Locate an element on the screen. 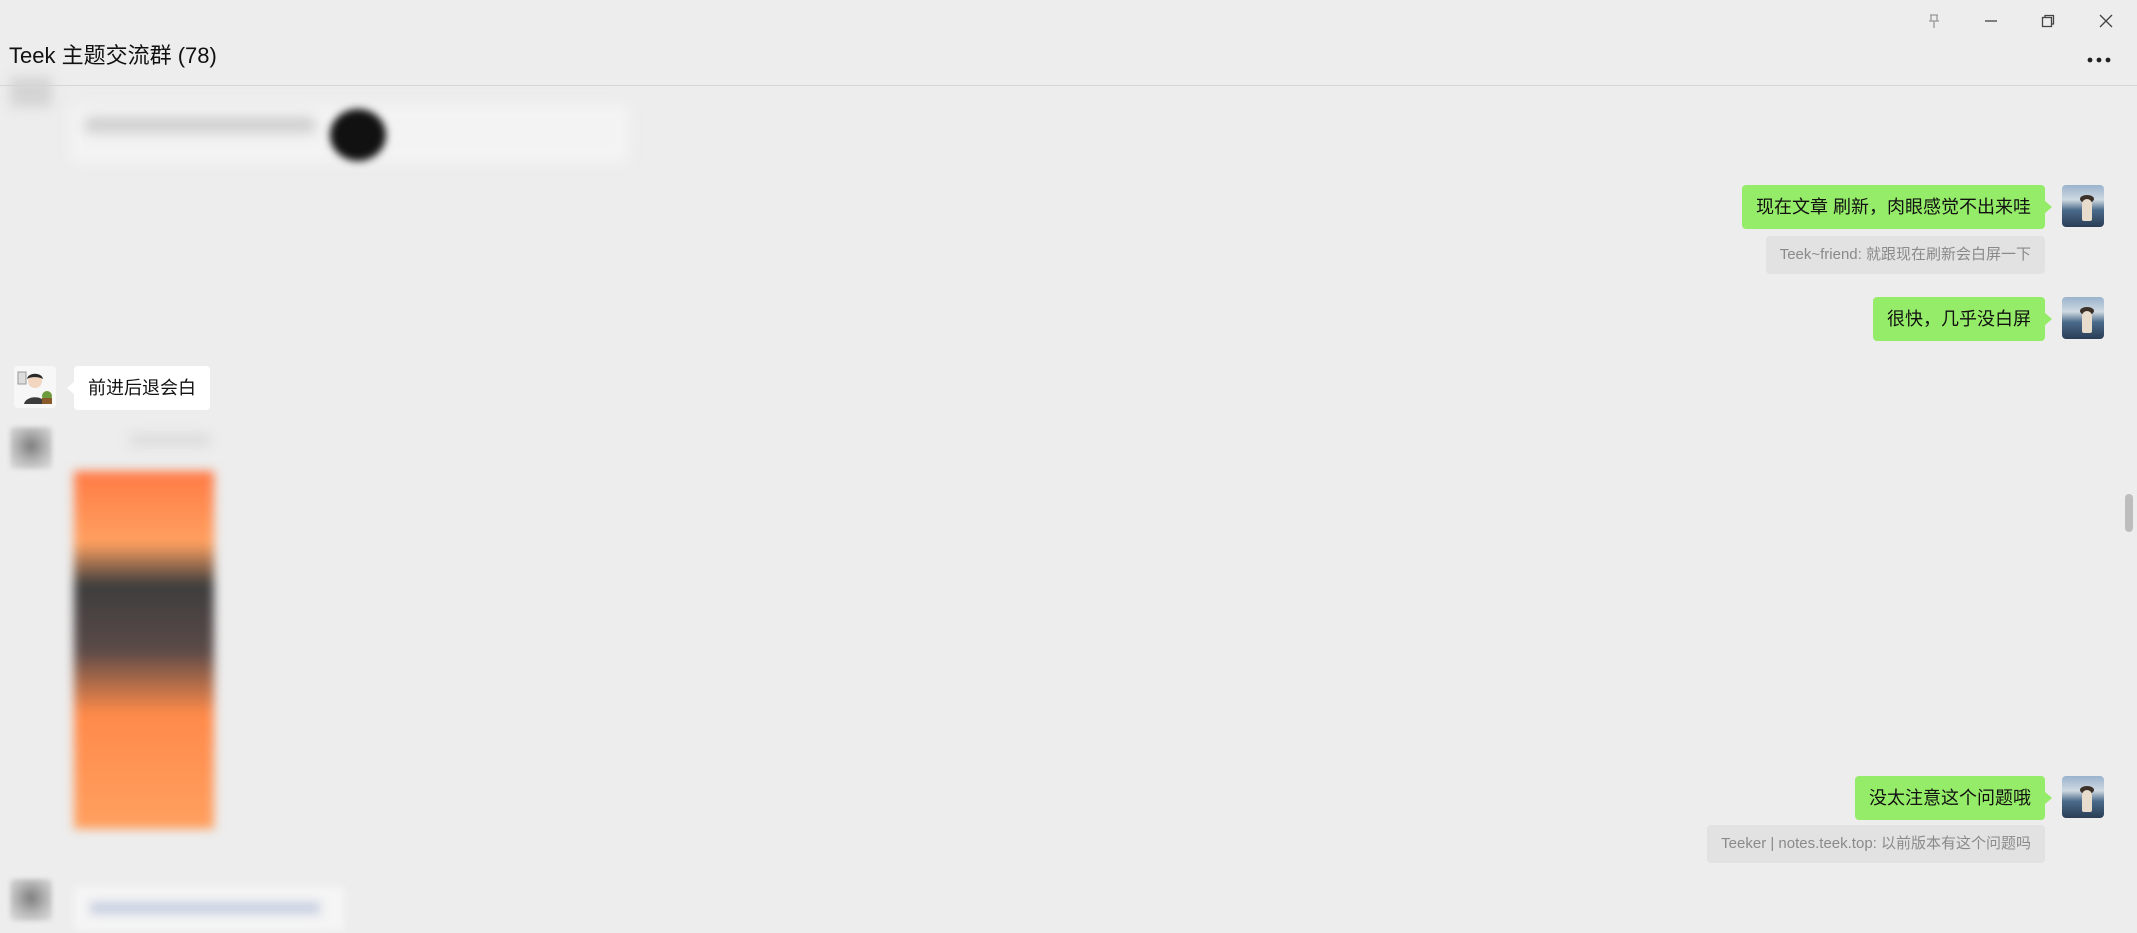 Image resolution: width=2137 pixels, height=933 pixels. quoted-message: Teek~friend: 就跟现在刷新会白屏一下 is located at coordinates (1905, 255).